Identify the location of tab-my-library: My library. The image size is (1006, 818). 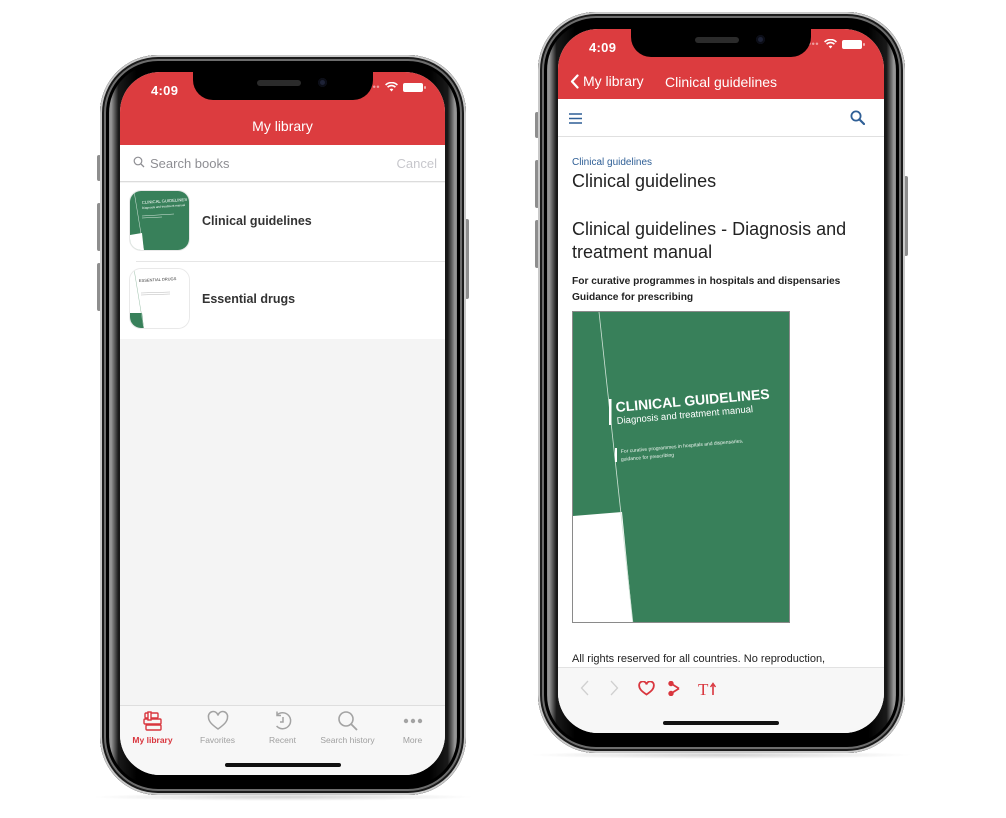
(152, 727).